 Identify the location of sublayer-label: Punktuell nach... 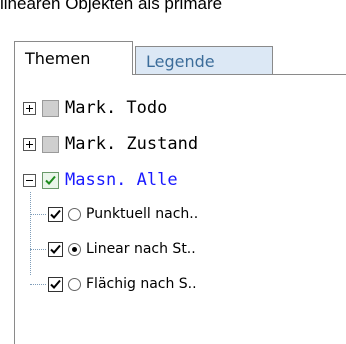
(142, 214).